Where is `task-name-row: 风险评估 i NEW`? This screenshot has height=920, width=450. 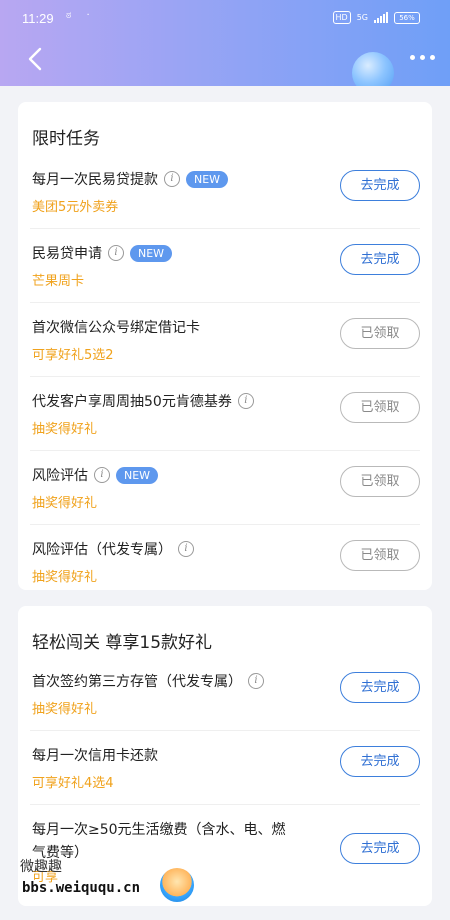
task-name-row: 风险评估 i NEW is located at coordinates (95, 475).